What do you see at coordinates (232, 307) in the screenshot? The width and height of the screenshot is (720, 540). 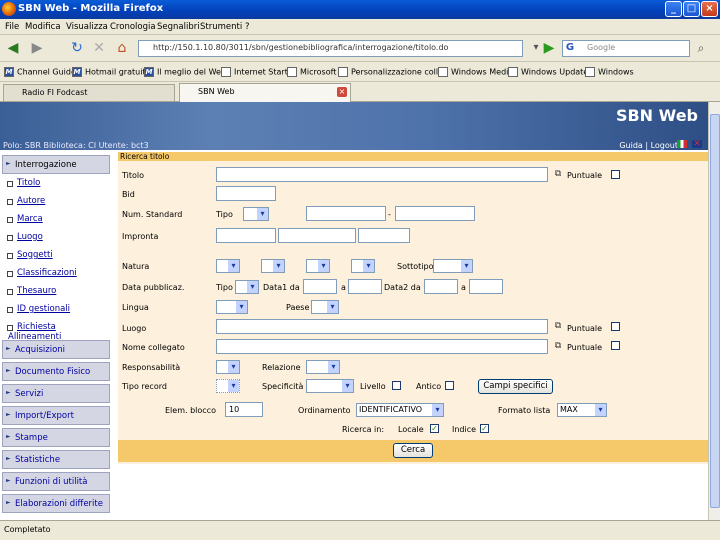 I see `lingua-select` at bounding box center [232, 307].